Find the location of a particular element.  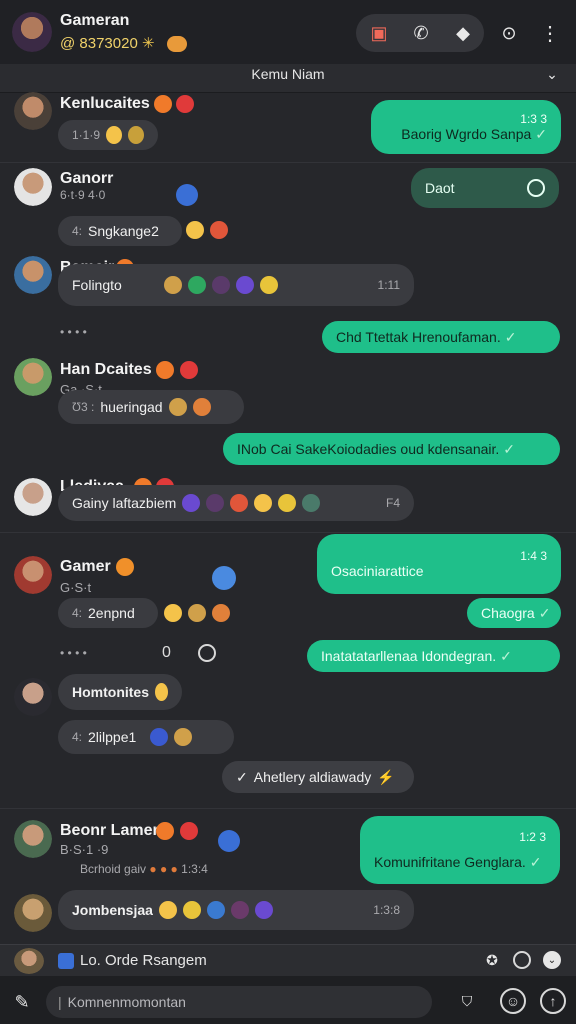

message-time: 1:4 3 is located at coordinates (533, 556).